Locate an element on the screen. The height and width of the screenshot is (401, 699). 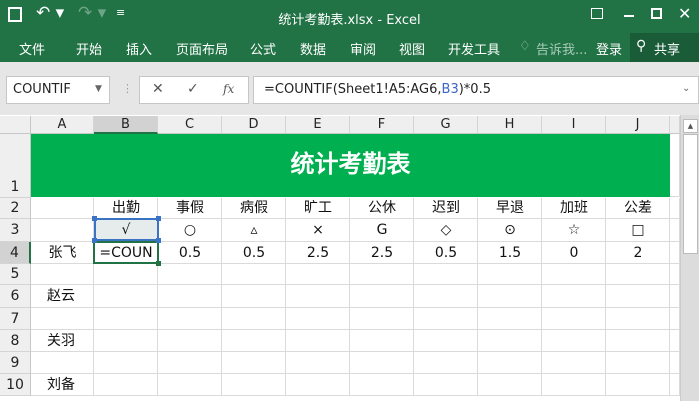
row-header-9: 9 is located at coordinates (15, 363).